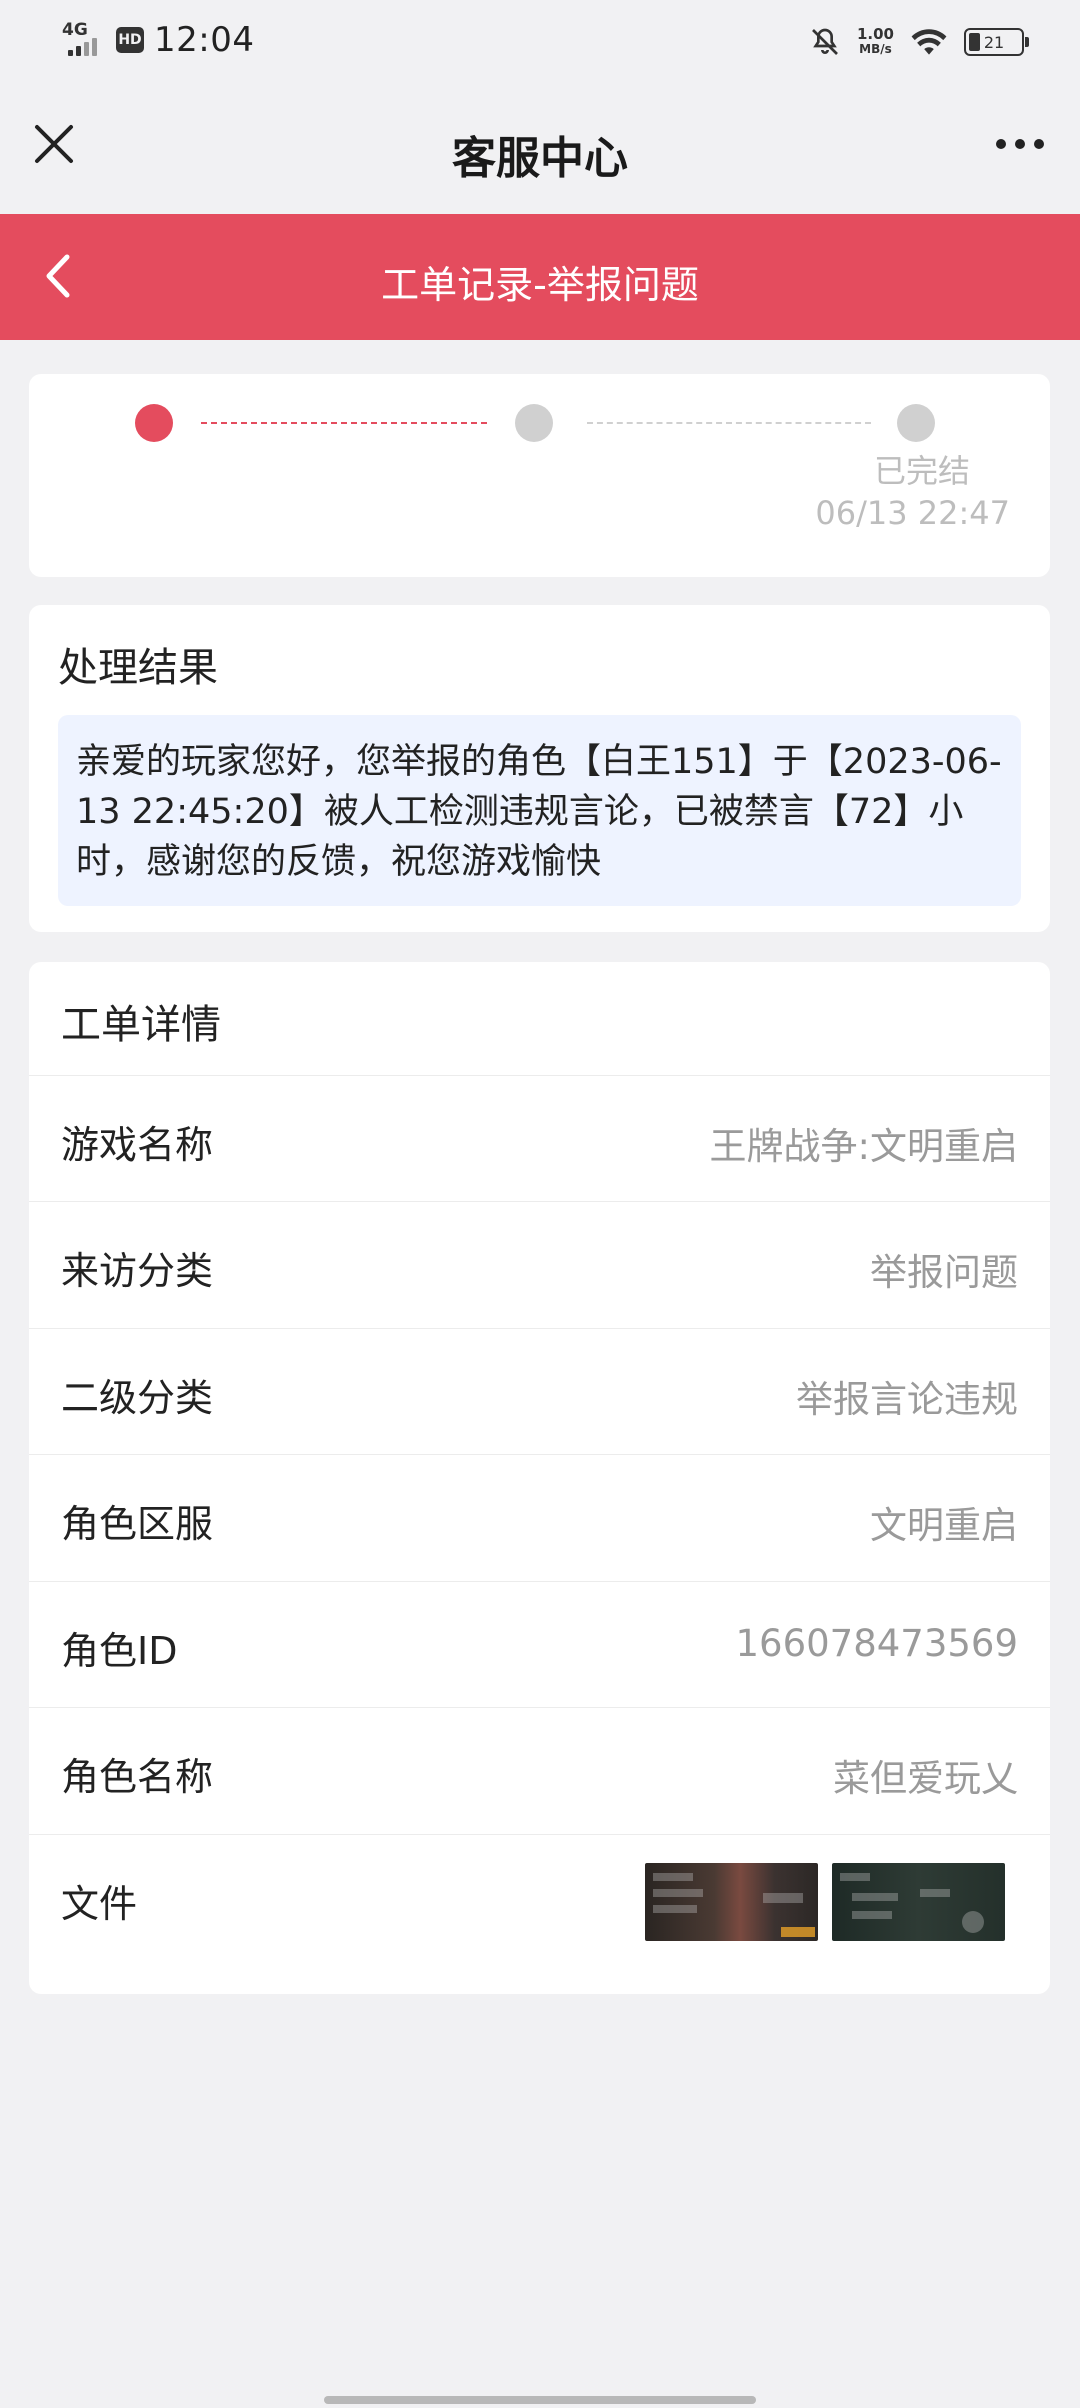 The width and height of the screenshot is (1080, 2408). I want to click on network-type: 4G, so click(75, 30).